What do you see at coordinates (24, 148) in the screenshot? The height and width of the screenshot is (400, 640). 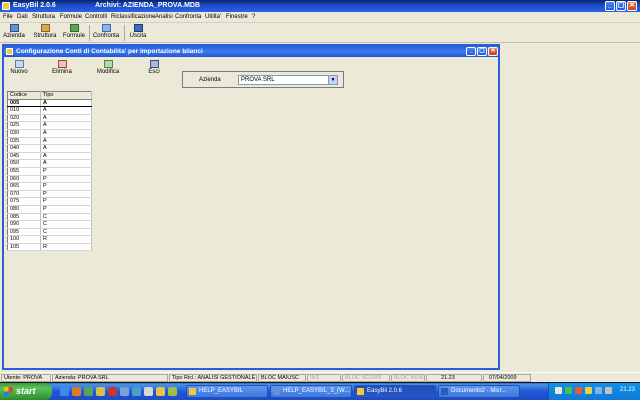 I see `cell-codice: 040` at bounding box center [24, 148].